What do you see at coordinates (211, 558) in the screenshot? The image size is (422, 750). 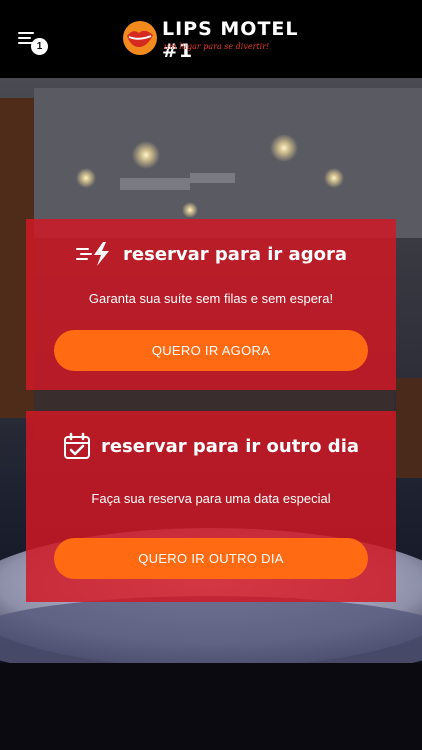 I see `quero-ir-outro-dia-button: QUERO IR OUTRO DIA` at bounding box center [211, 558].